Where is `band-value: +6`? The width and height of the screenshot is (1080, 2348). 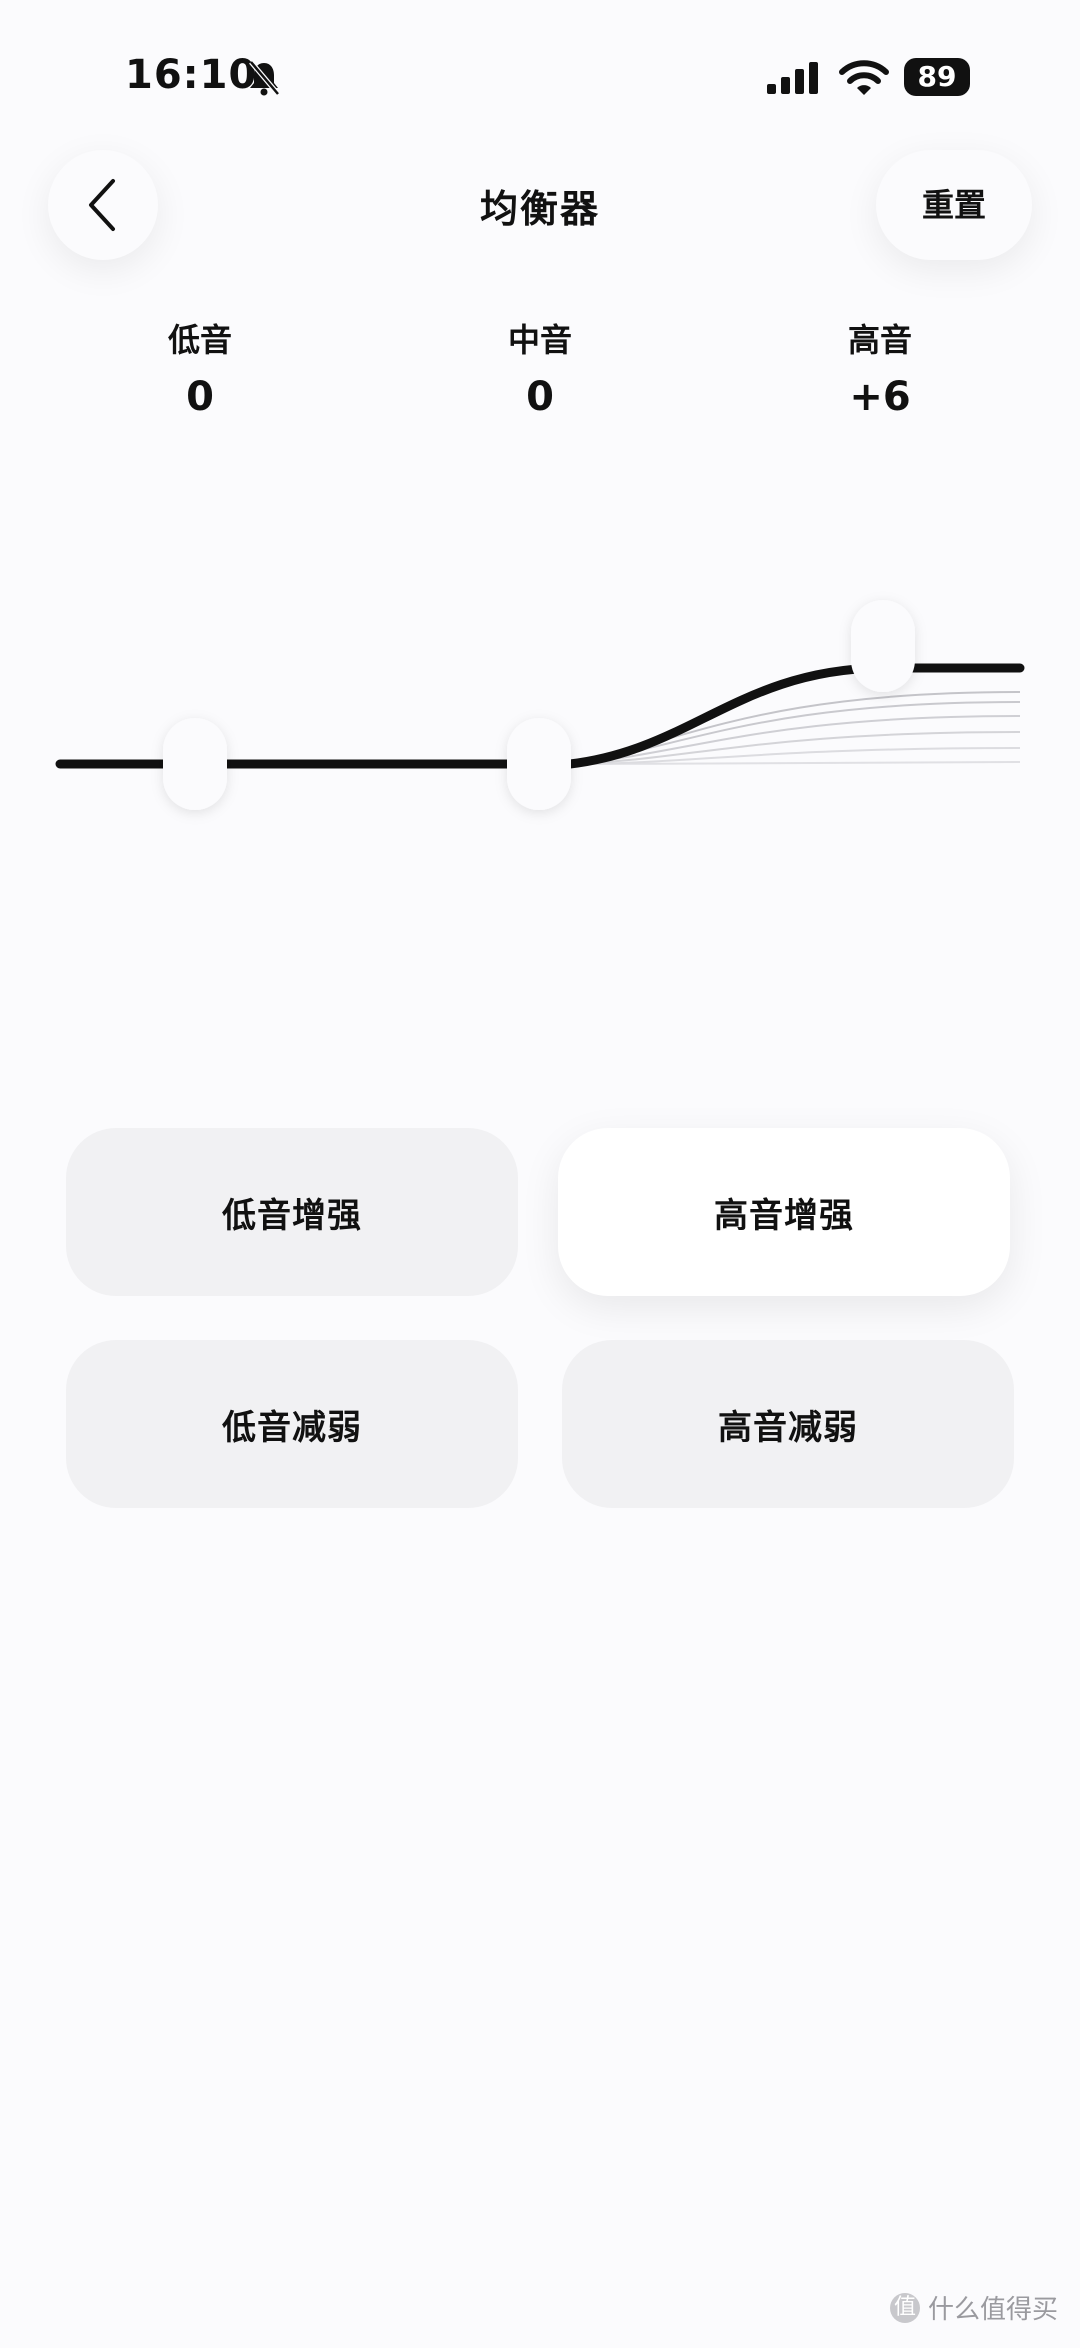 band-value: +6 is located at coordinates (880, 397).